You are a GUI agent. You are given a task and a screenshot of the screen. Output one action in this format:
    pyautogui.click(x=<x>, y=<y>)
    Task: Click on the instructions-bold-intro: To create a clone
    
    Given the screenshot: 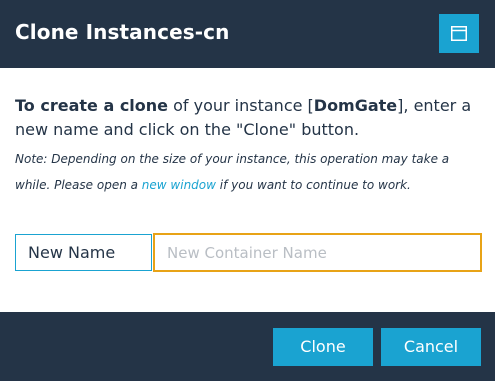 What is the action you would take?
    pyautogui.click(x=92, y=105)
    